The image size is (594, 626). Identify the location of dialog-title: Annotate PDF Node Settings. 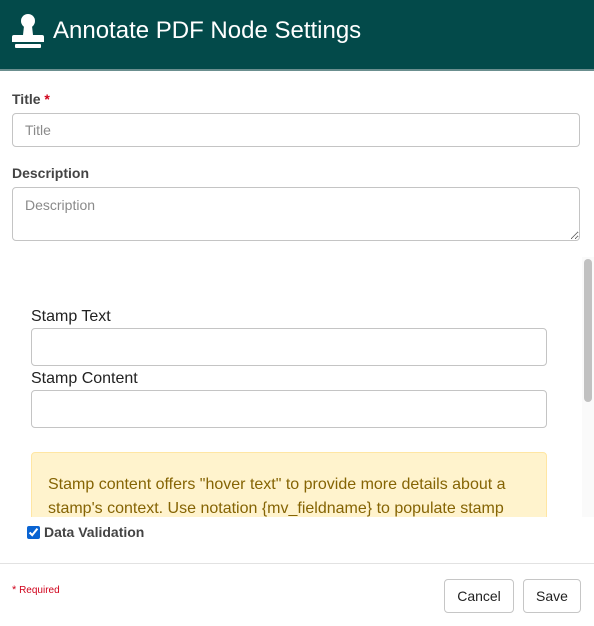
(207, 30).